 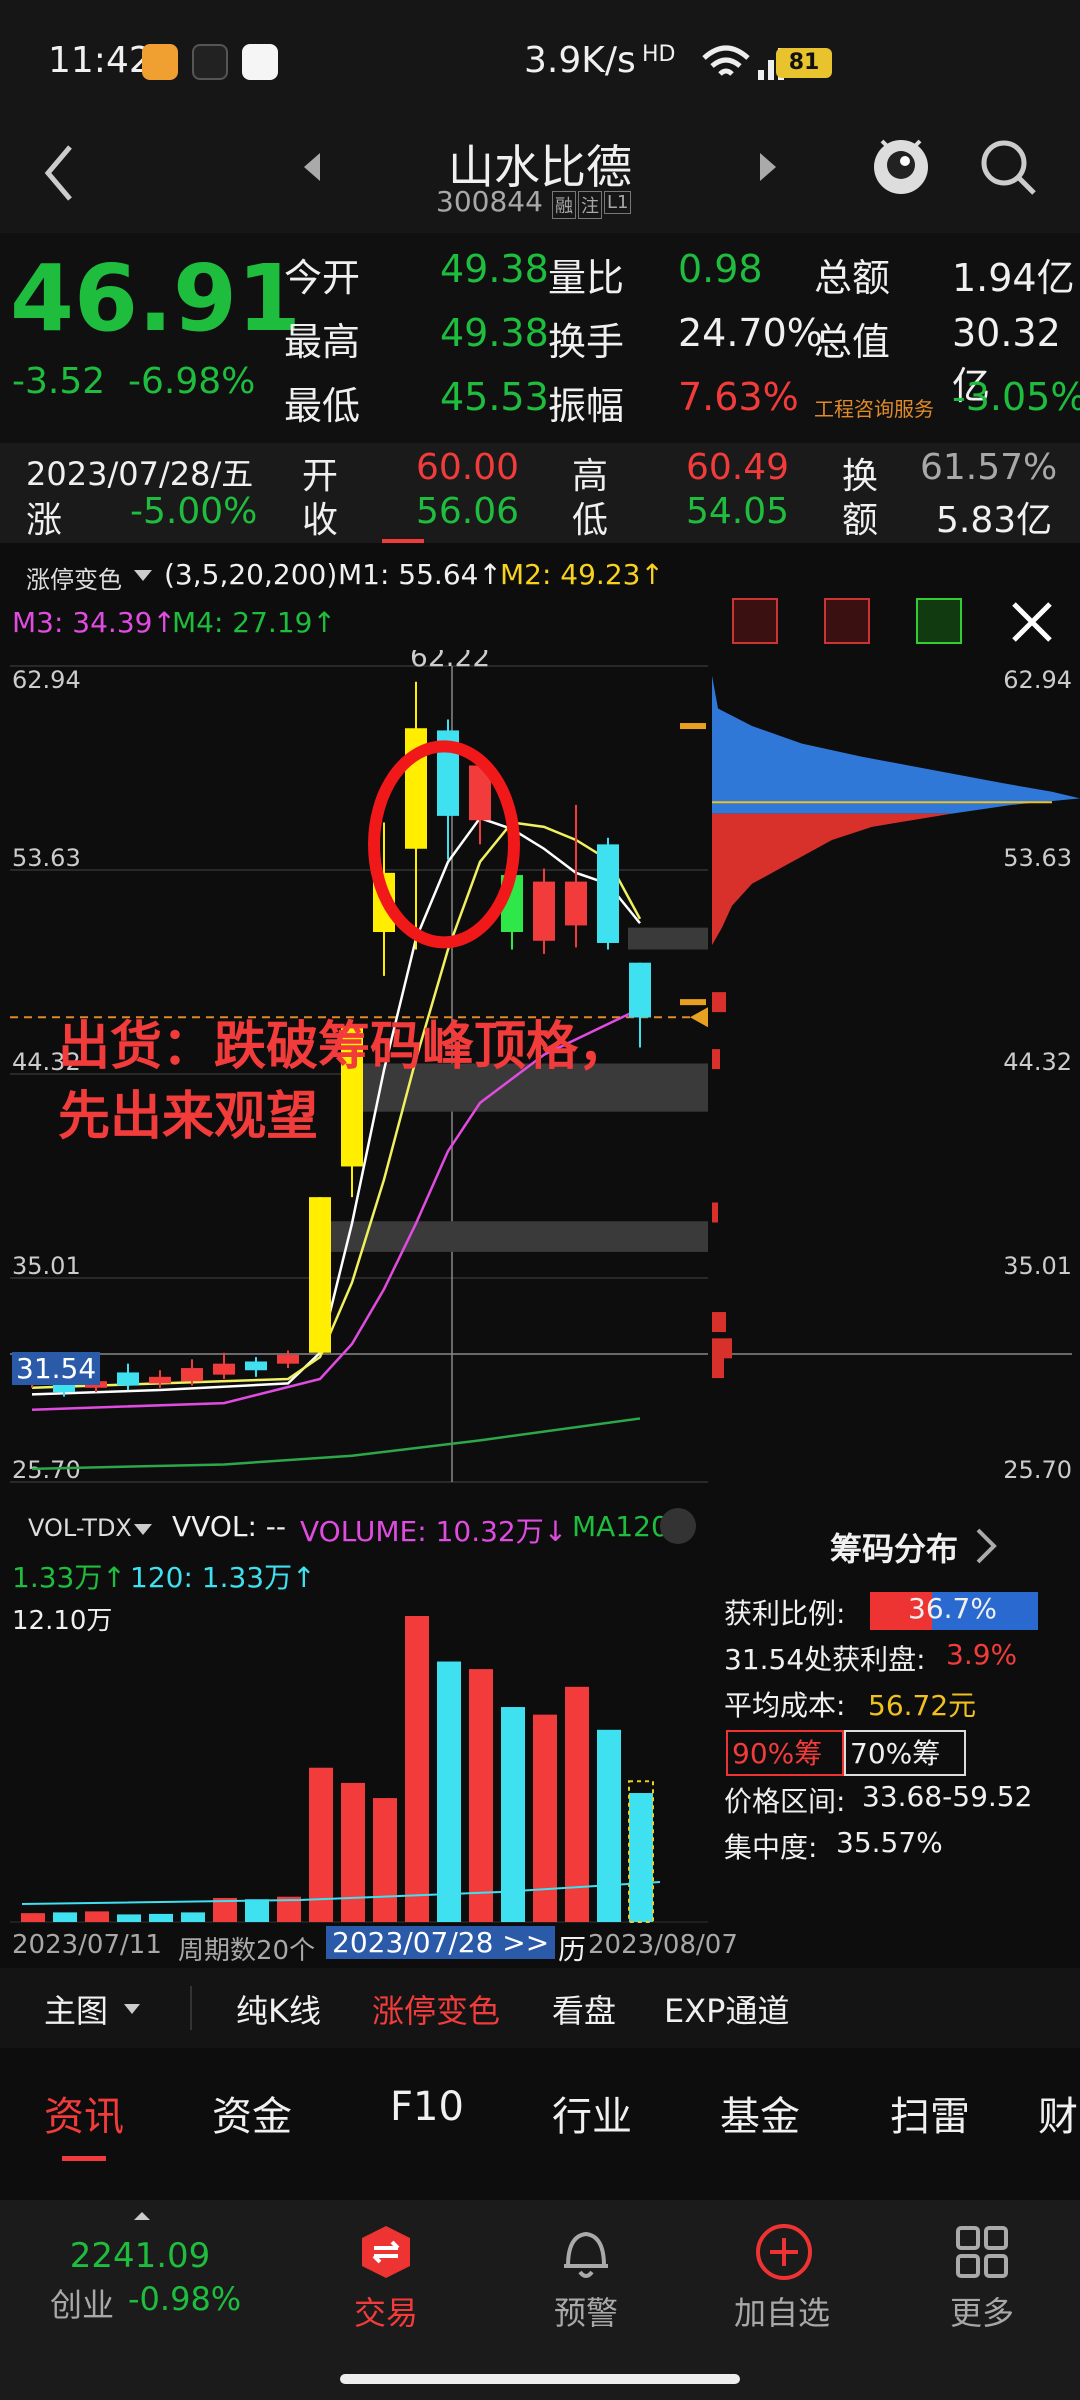 I want to click on badge-registered: 注, so click(x=590, y=205).